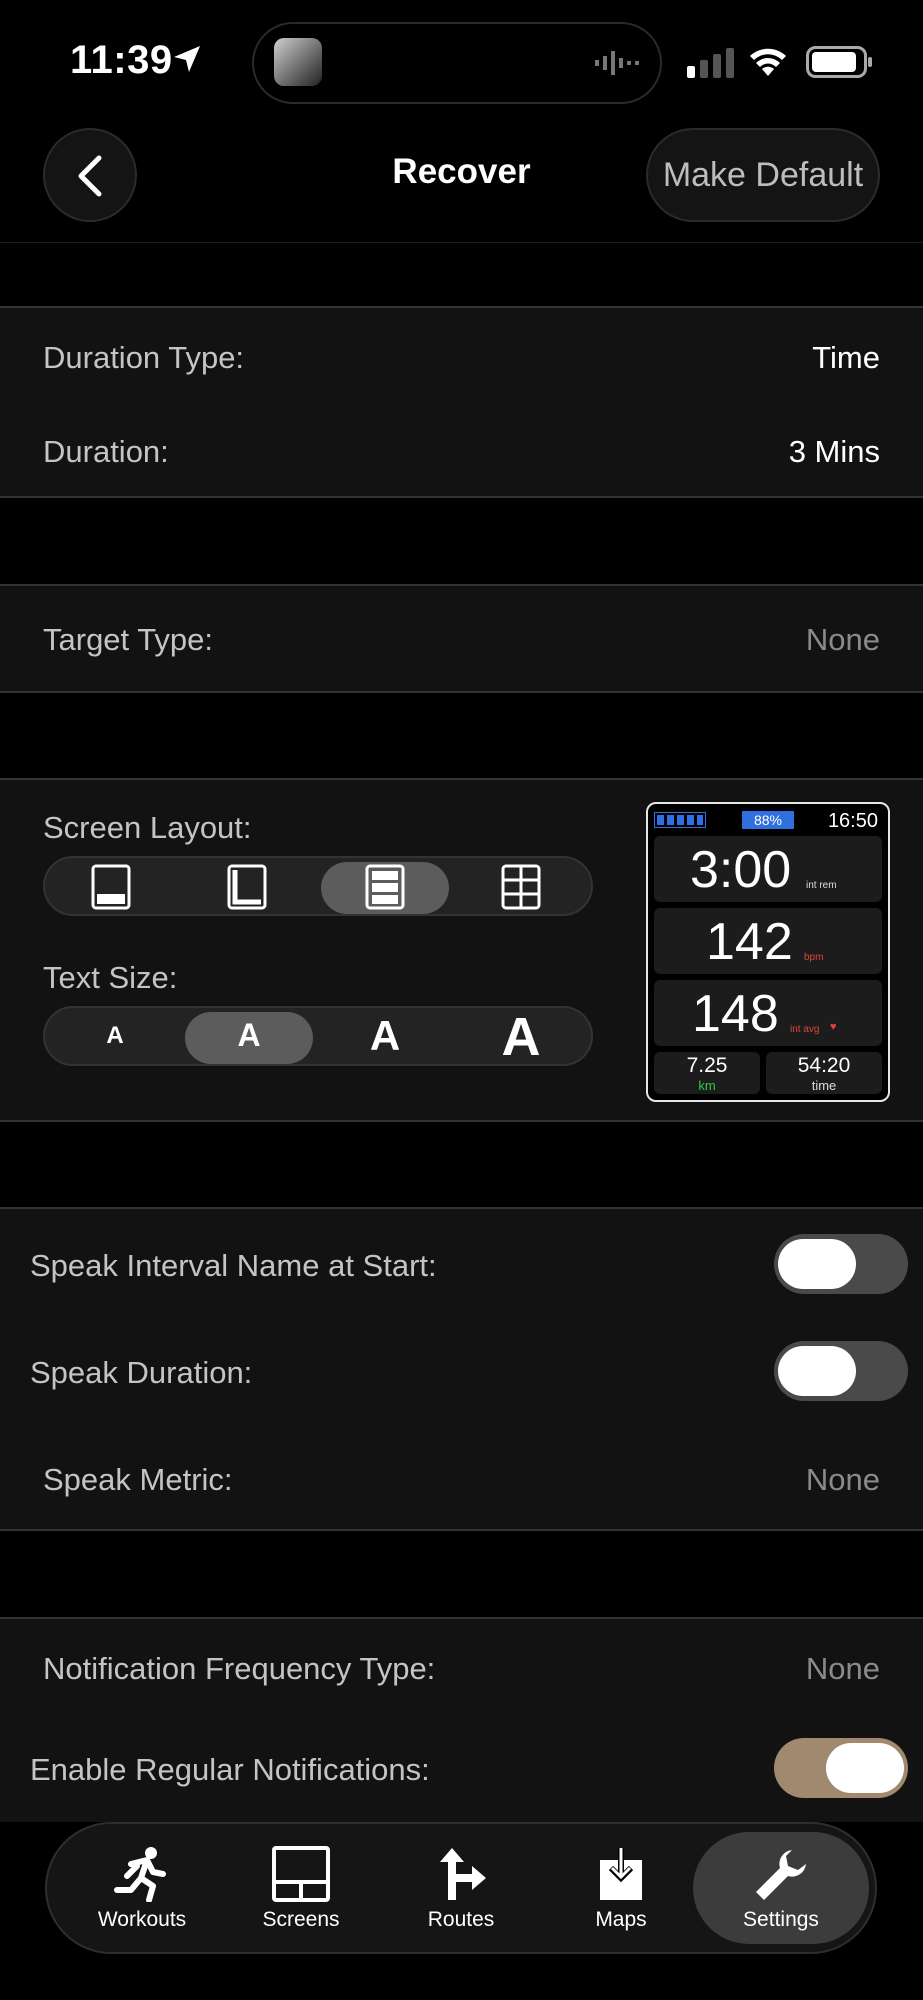 This screenshot has height=2000, width=923. What do you see at coordinates (239, 1668) in the screenshot?
I see `notification-frequency-label: Notification Frequency Type:` at bounding box center [239, 1668].